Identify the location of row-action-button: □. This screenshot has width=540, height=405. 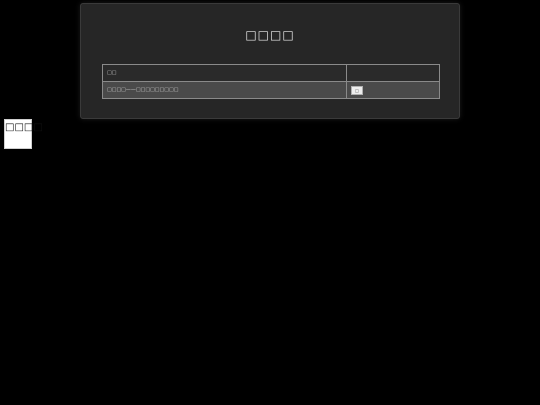
(357, 90).